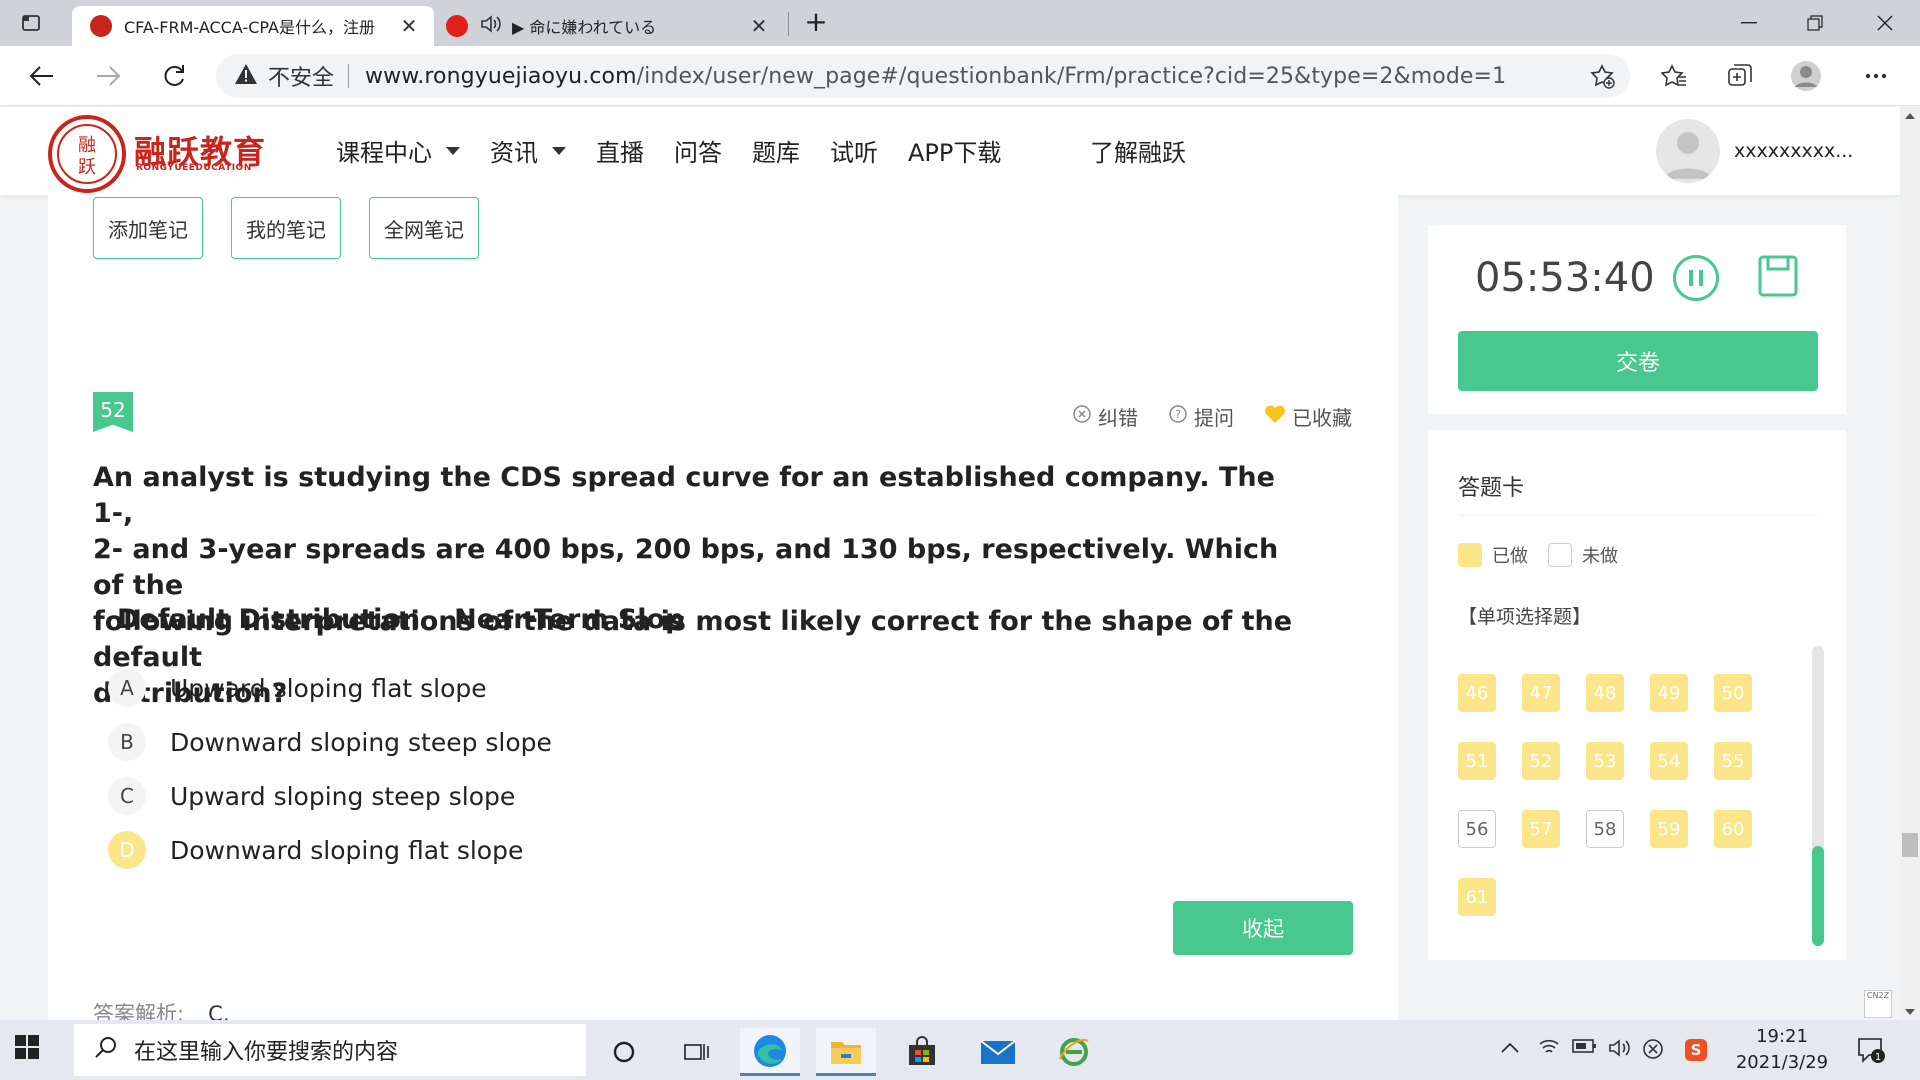 This screenshot has height=1080, width=1920. I want to click on search-icon, so click(114, 1050).